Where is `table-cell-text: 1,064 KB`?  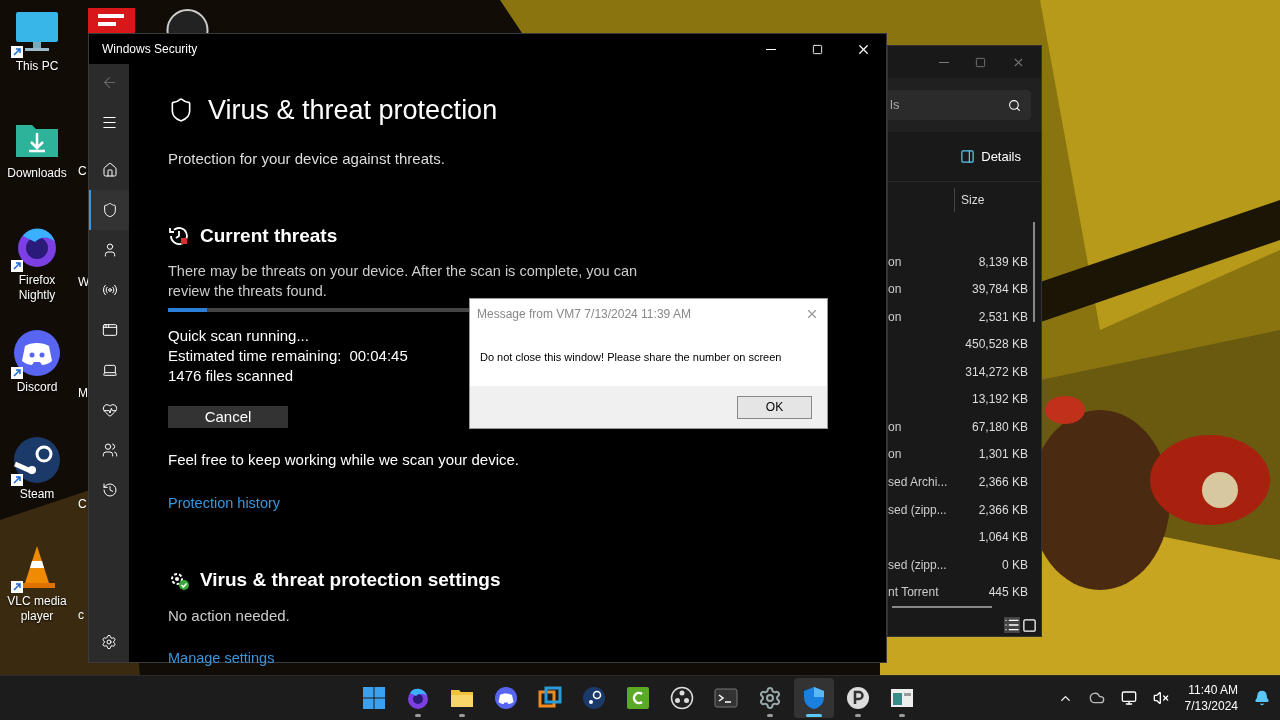 table-cell-text: 1,064 KB is located at coordinates (1003, 538).